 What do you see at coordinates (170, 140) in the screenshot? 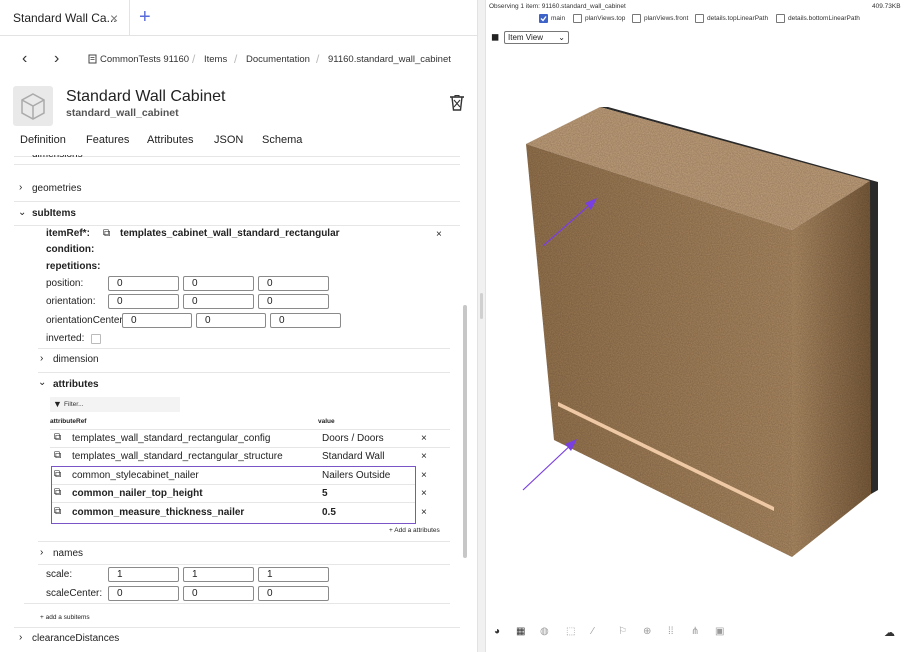
I see `tab-attributes: Attributes` at bounding box center [170, 140].